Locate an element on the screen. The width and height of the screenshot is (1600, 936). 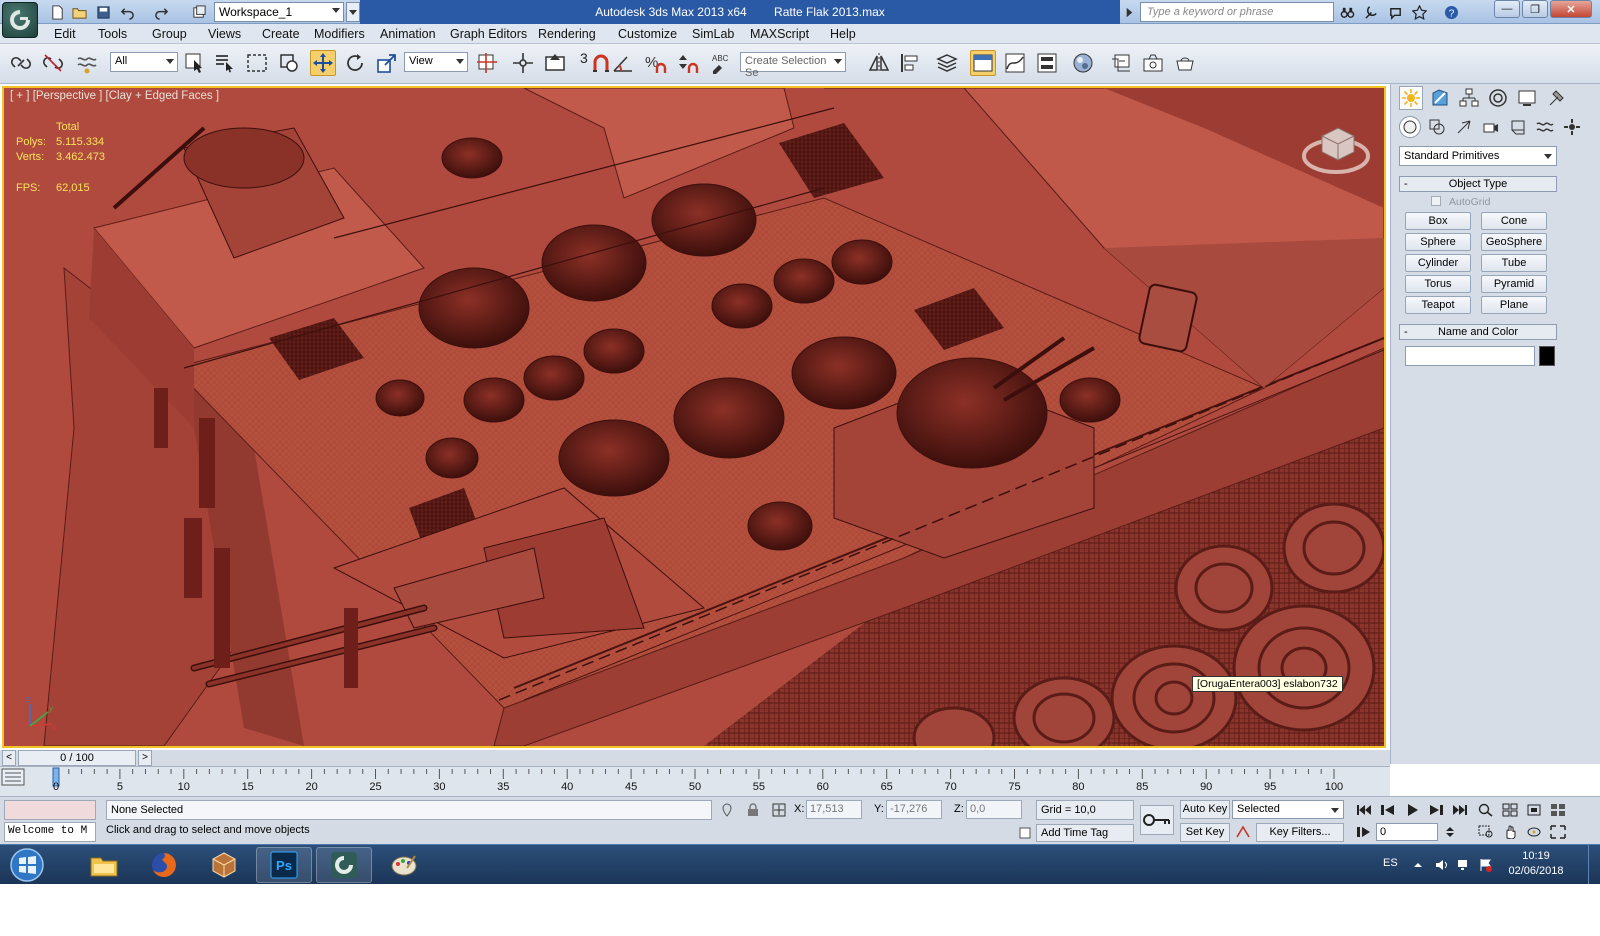
start-button is located at coordinates (27, 865).